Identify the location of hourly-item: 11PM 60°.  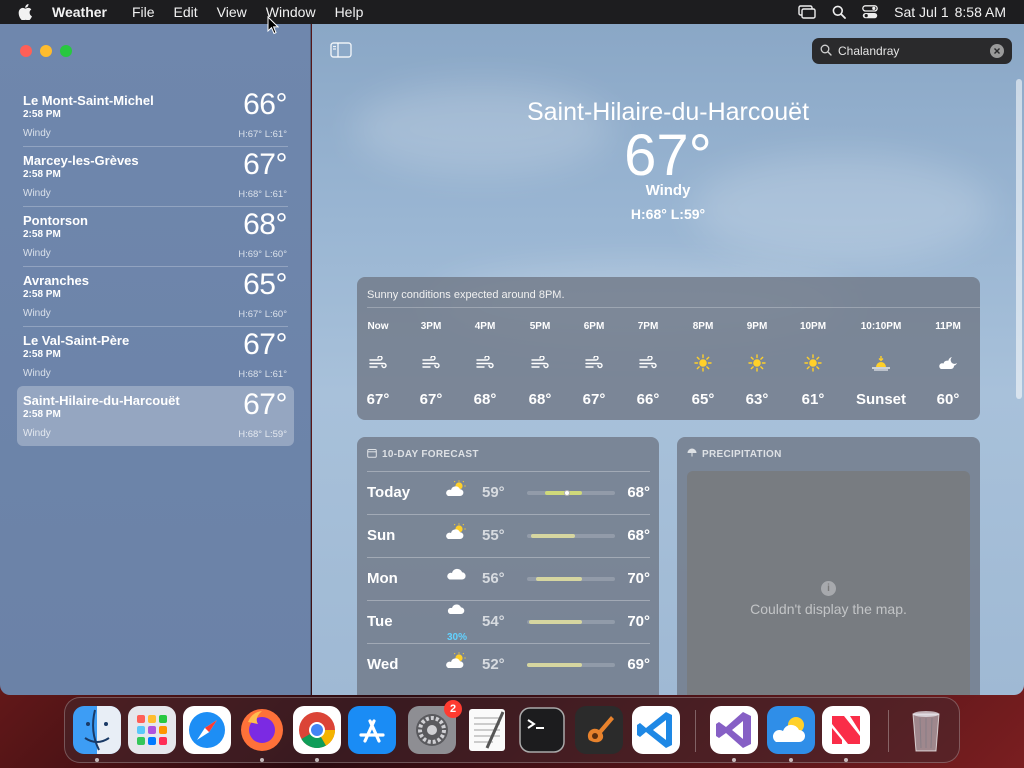
(948, 364).